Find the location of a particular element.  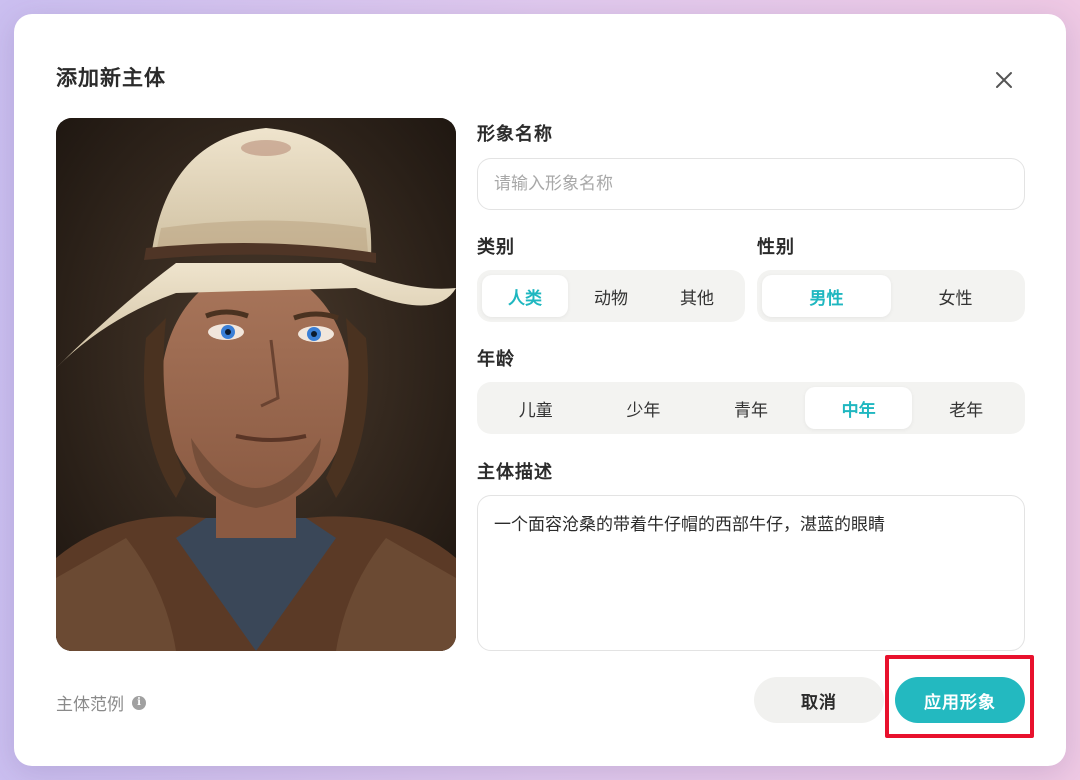

gender-label: 性别 is located at coordinates (776, 247).